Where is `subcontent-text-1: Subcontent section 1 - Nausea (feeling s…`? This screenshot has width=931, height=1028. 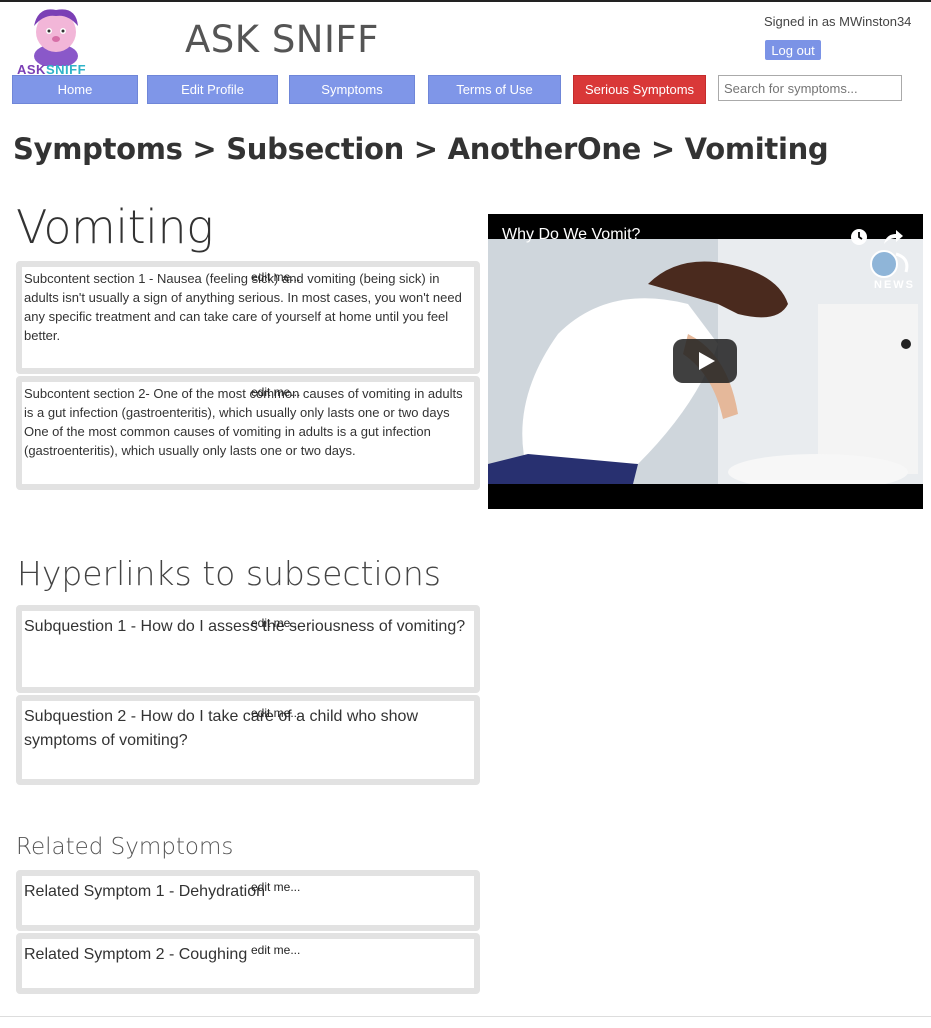 subcontent-text-1: Subcontent section 1 - Nausea (feeling s… is located at coordinates (243, 307).